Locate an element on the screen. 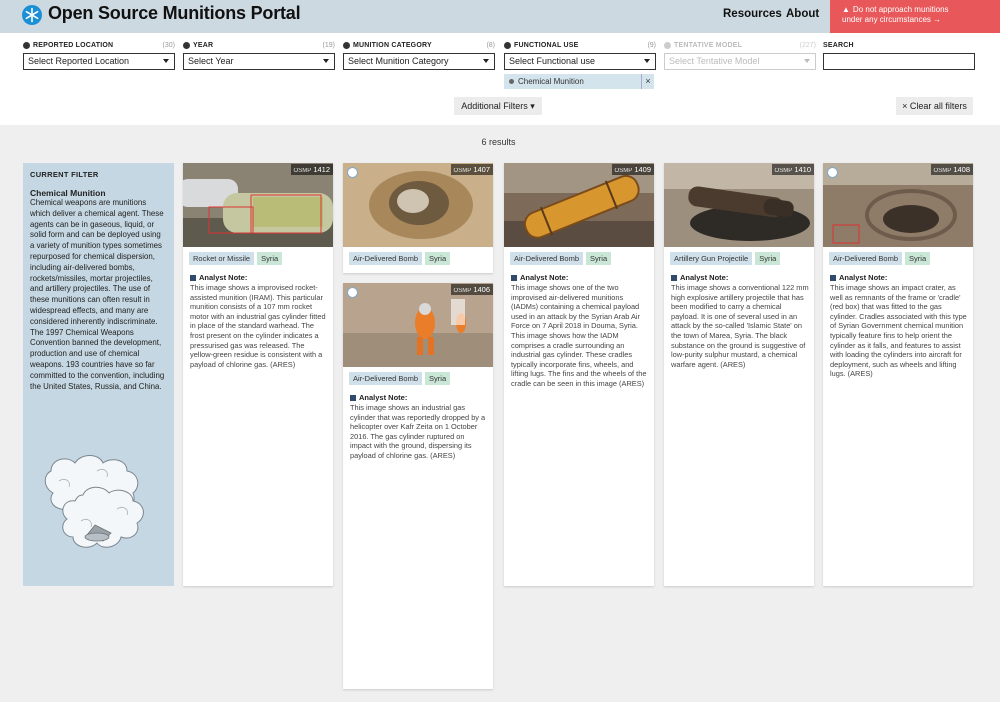 The image size is (1000, 702). warning-icon: ▲ is located at coordinates (846, 9).